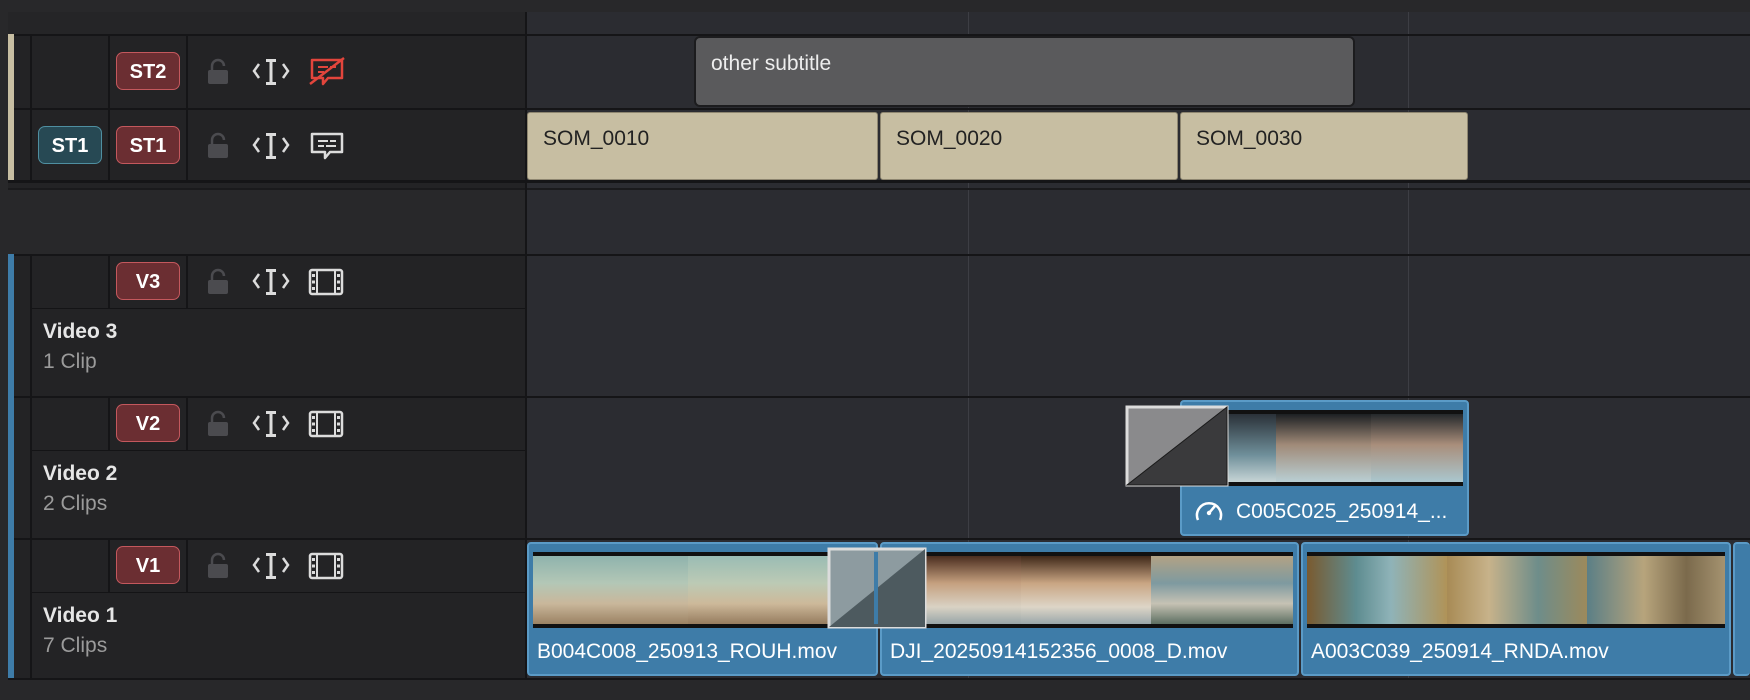 The width and height of the screenshot is (1750, 700). Describe the element at coordinates (11, 466) in the screenshot. I see `video-track-stripe` at that location.